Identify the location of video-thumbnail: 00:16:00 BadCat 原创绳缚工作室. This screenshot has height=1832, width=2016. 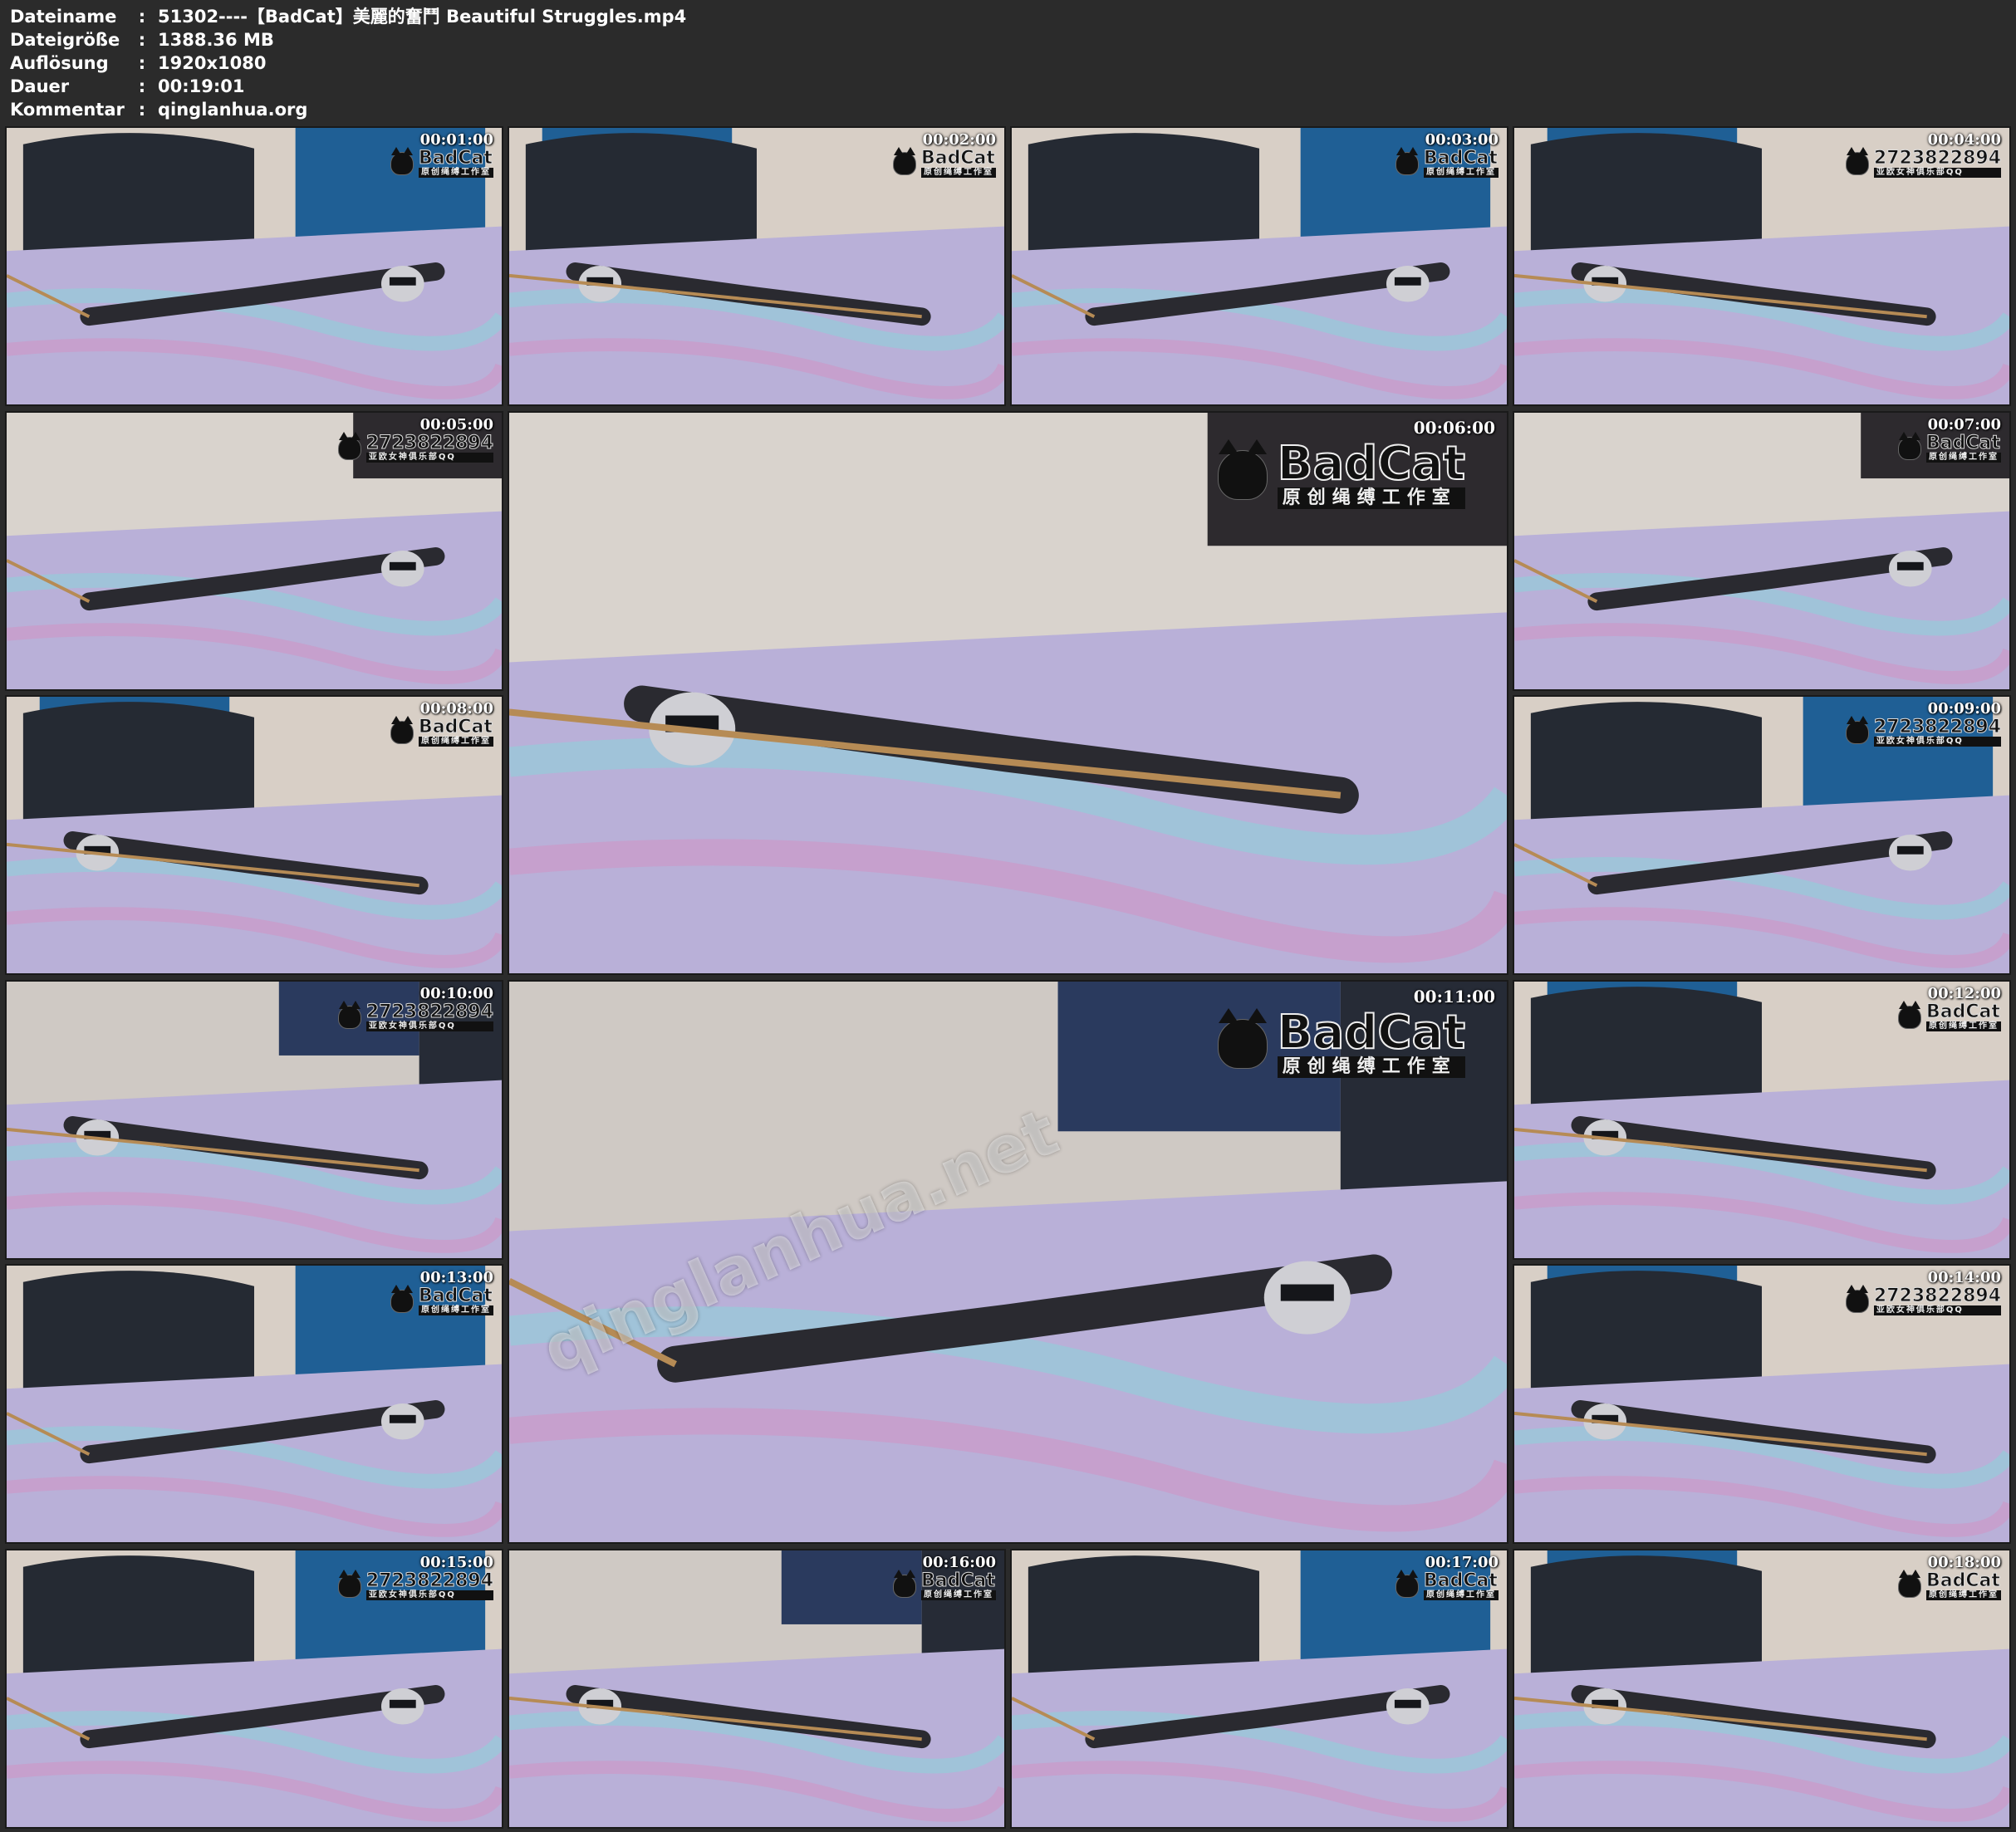
(757, 1689).